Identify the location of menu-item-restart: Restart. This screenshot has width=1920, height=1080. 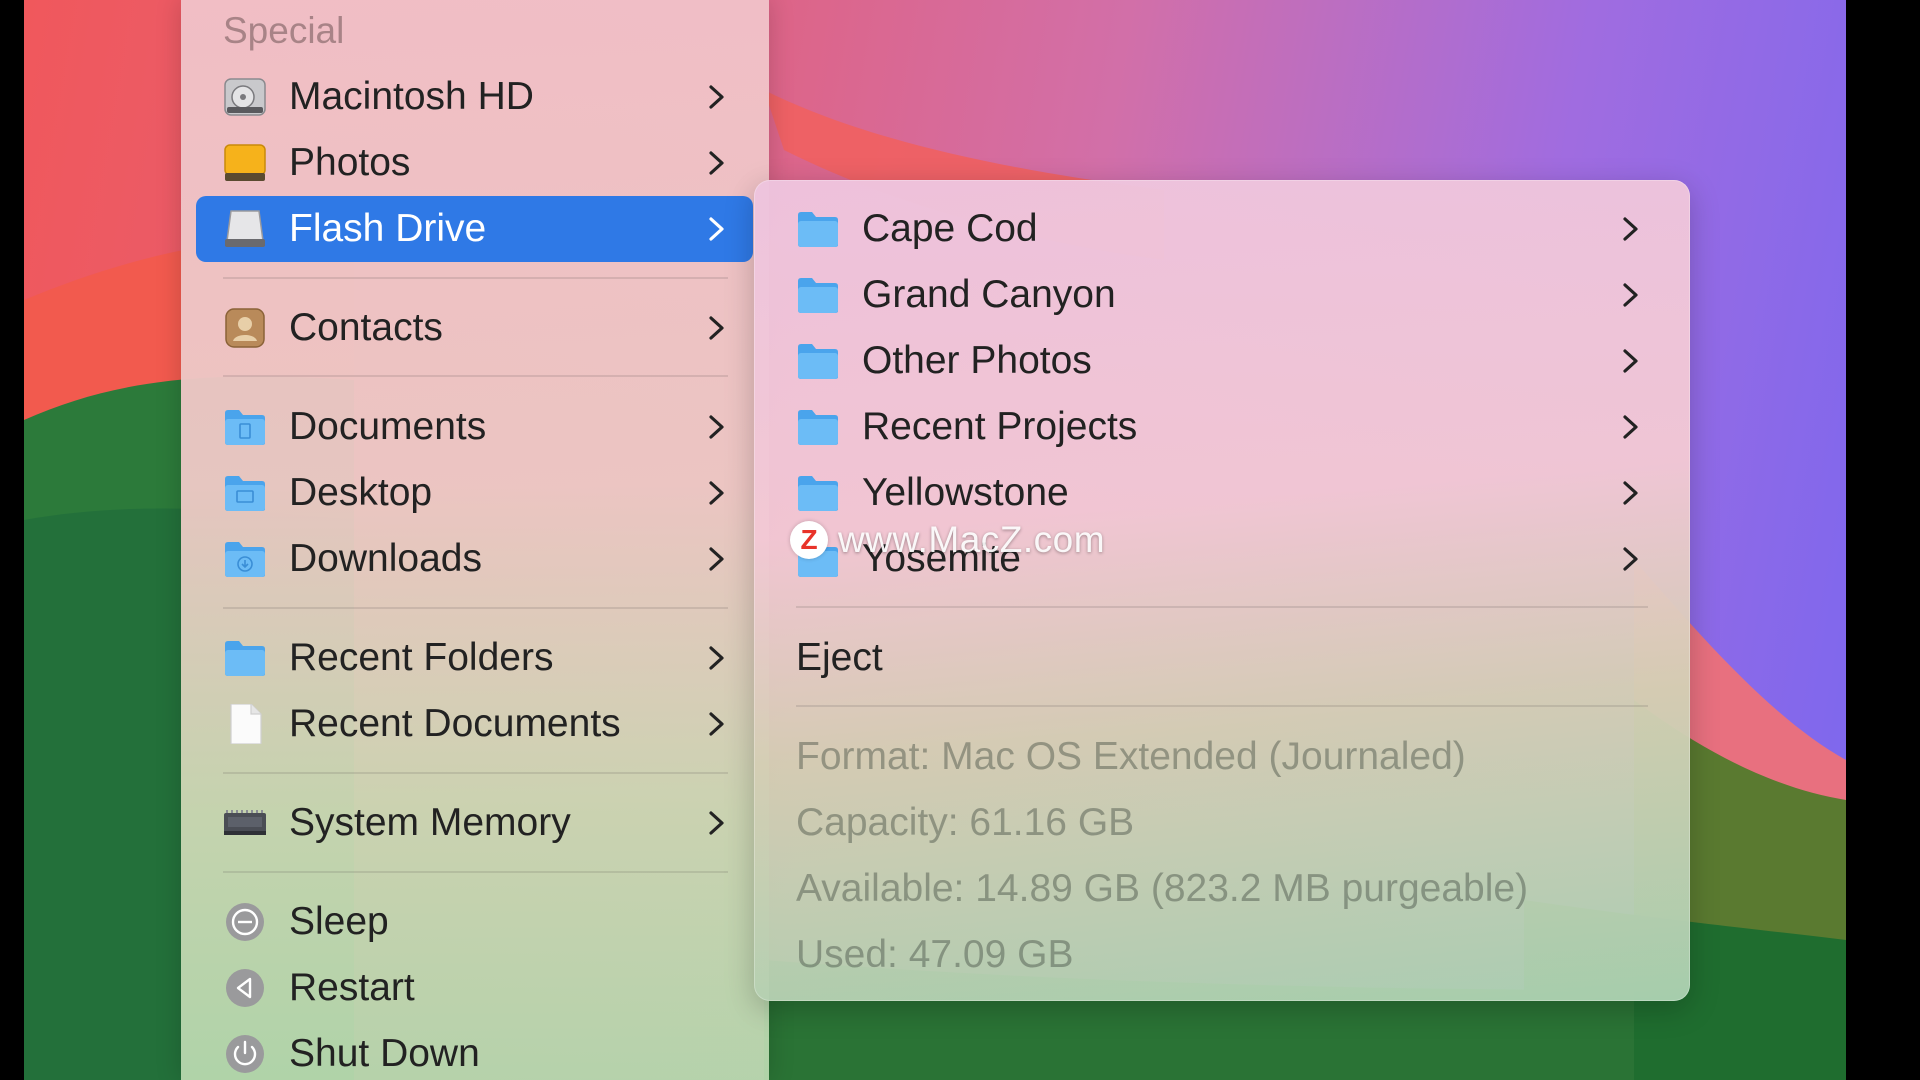
(474, 988).